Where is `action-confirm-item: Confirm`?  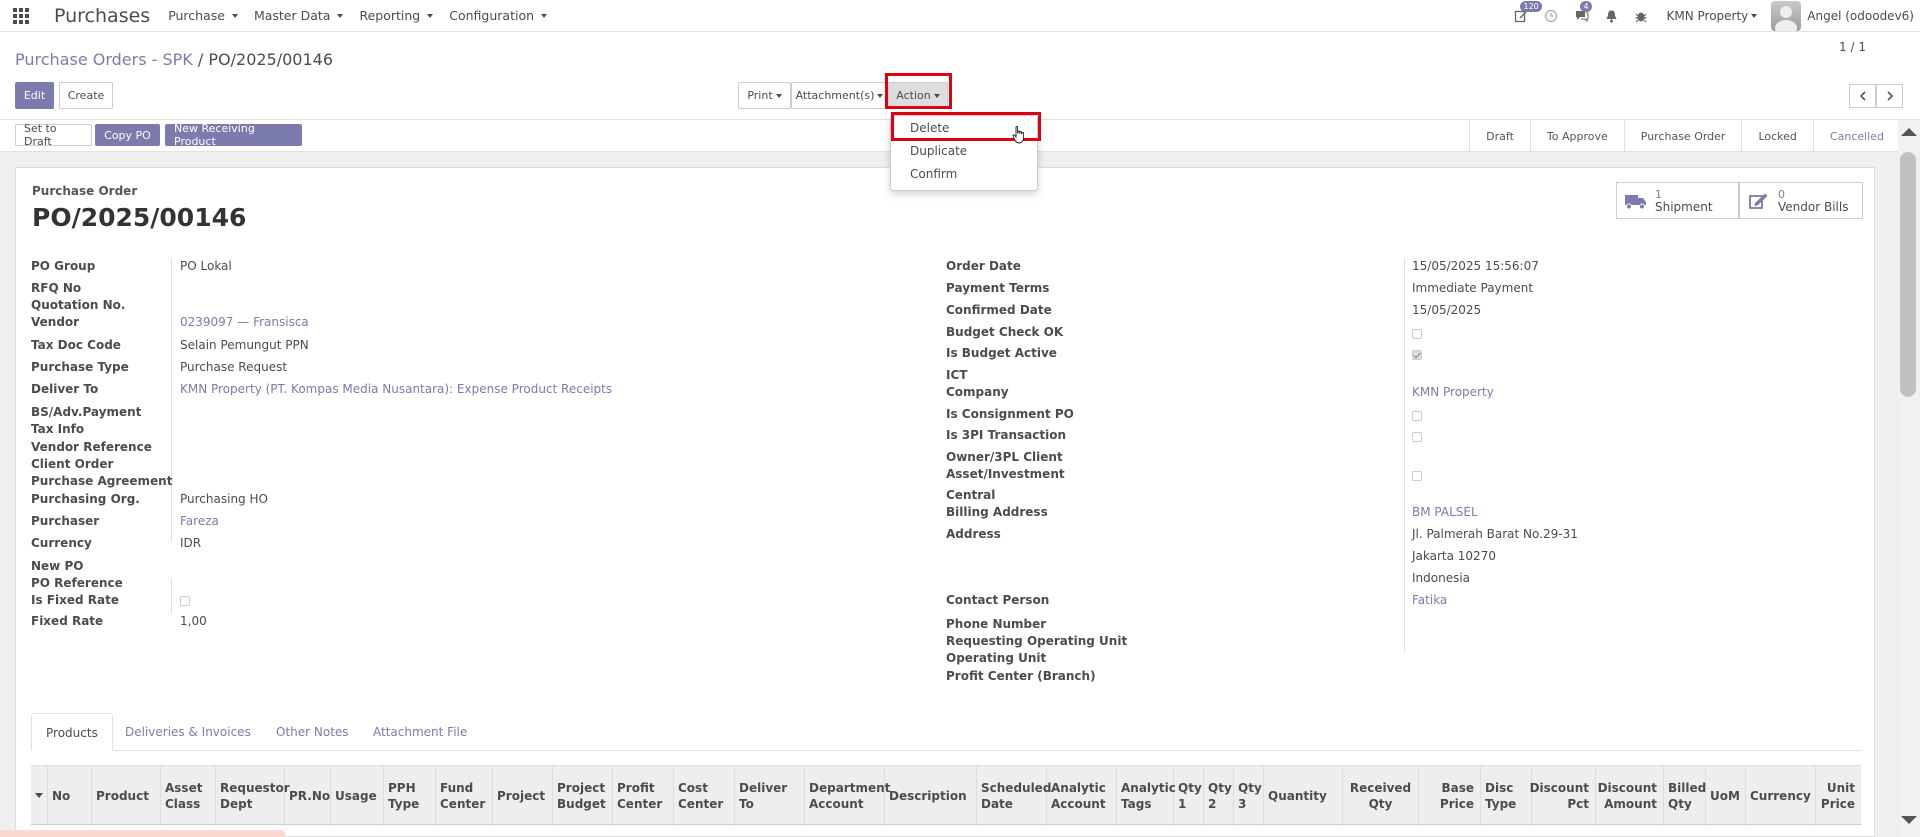
action-confirm-item: Confirm is located at coordinates (964, 174).